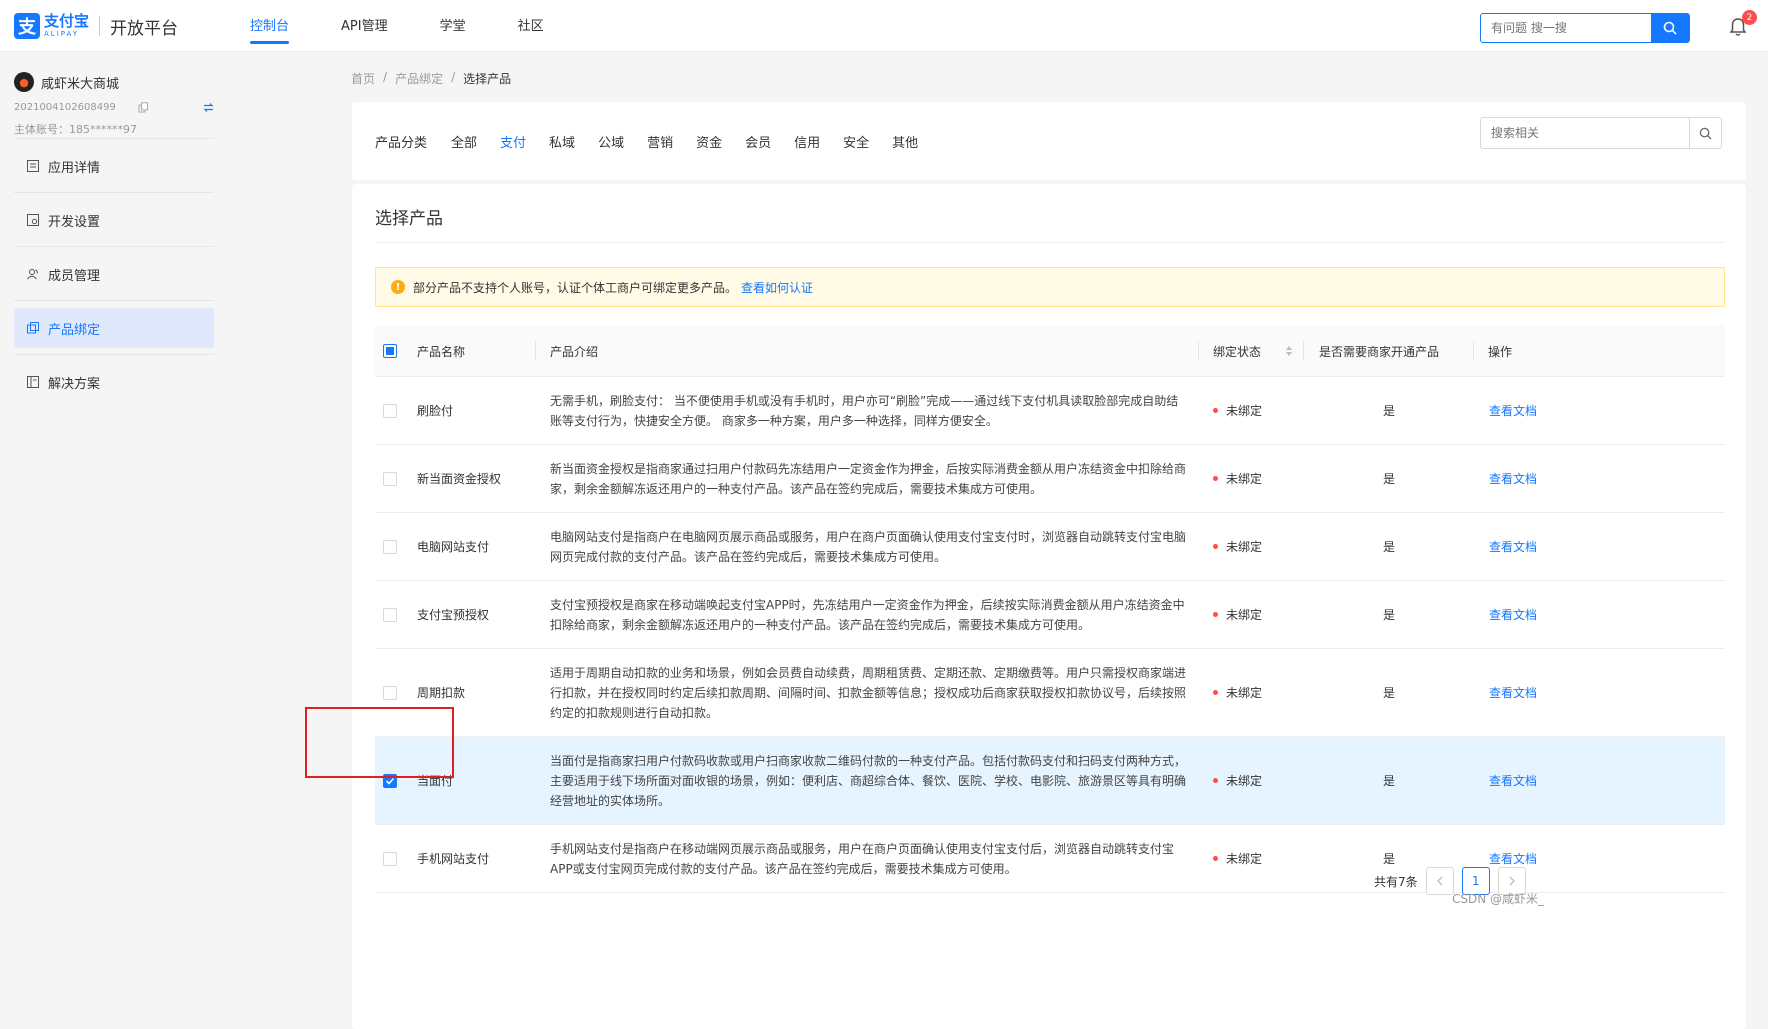 The image size is (1768, 1029). What do you see at coordinates (33, 220) in the screenshot?
I see `dev-settings-icon` at bounding box center [33, 220].